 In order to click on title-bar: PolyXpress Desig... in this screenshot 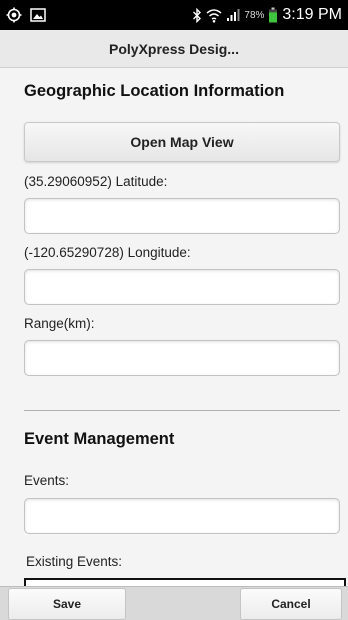, I will do `click(174, 49)`.